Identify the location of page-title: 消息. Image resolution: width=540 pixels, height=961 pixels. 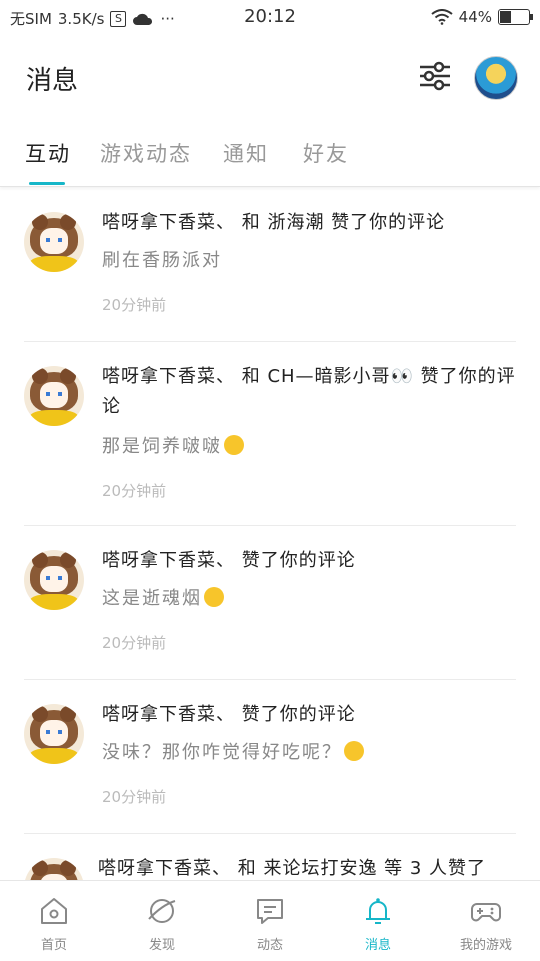
(52, 81).